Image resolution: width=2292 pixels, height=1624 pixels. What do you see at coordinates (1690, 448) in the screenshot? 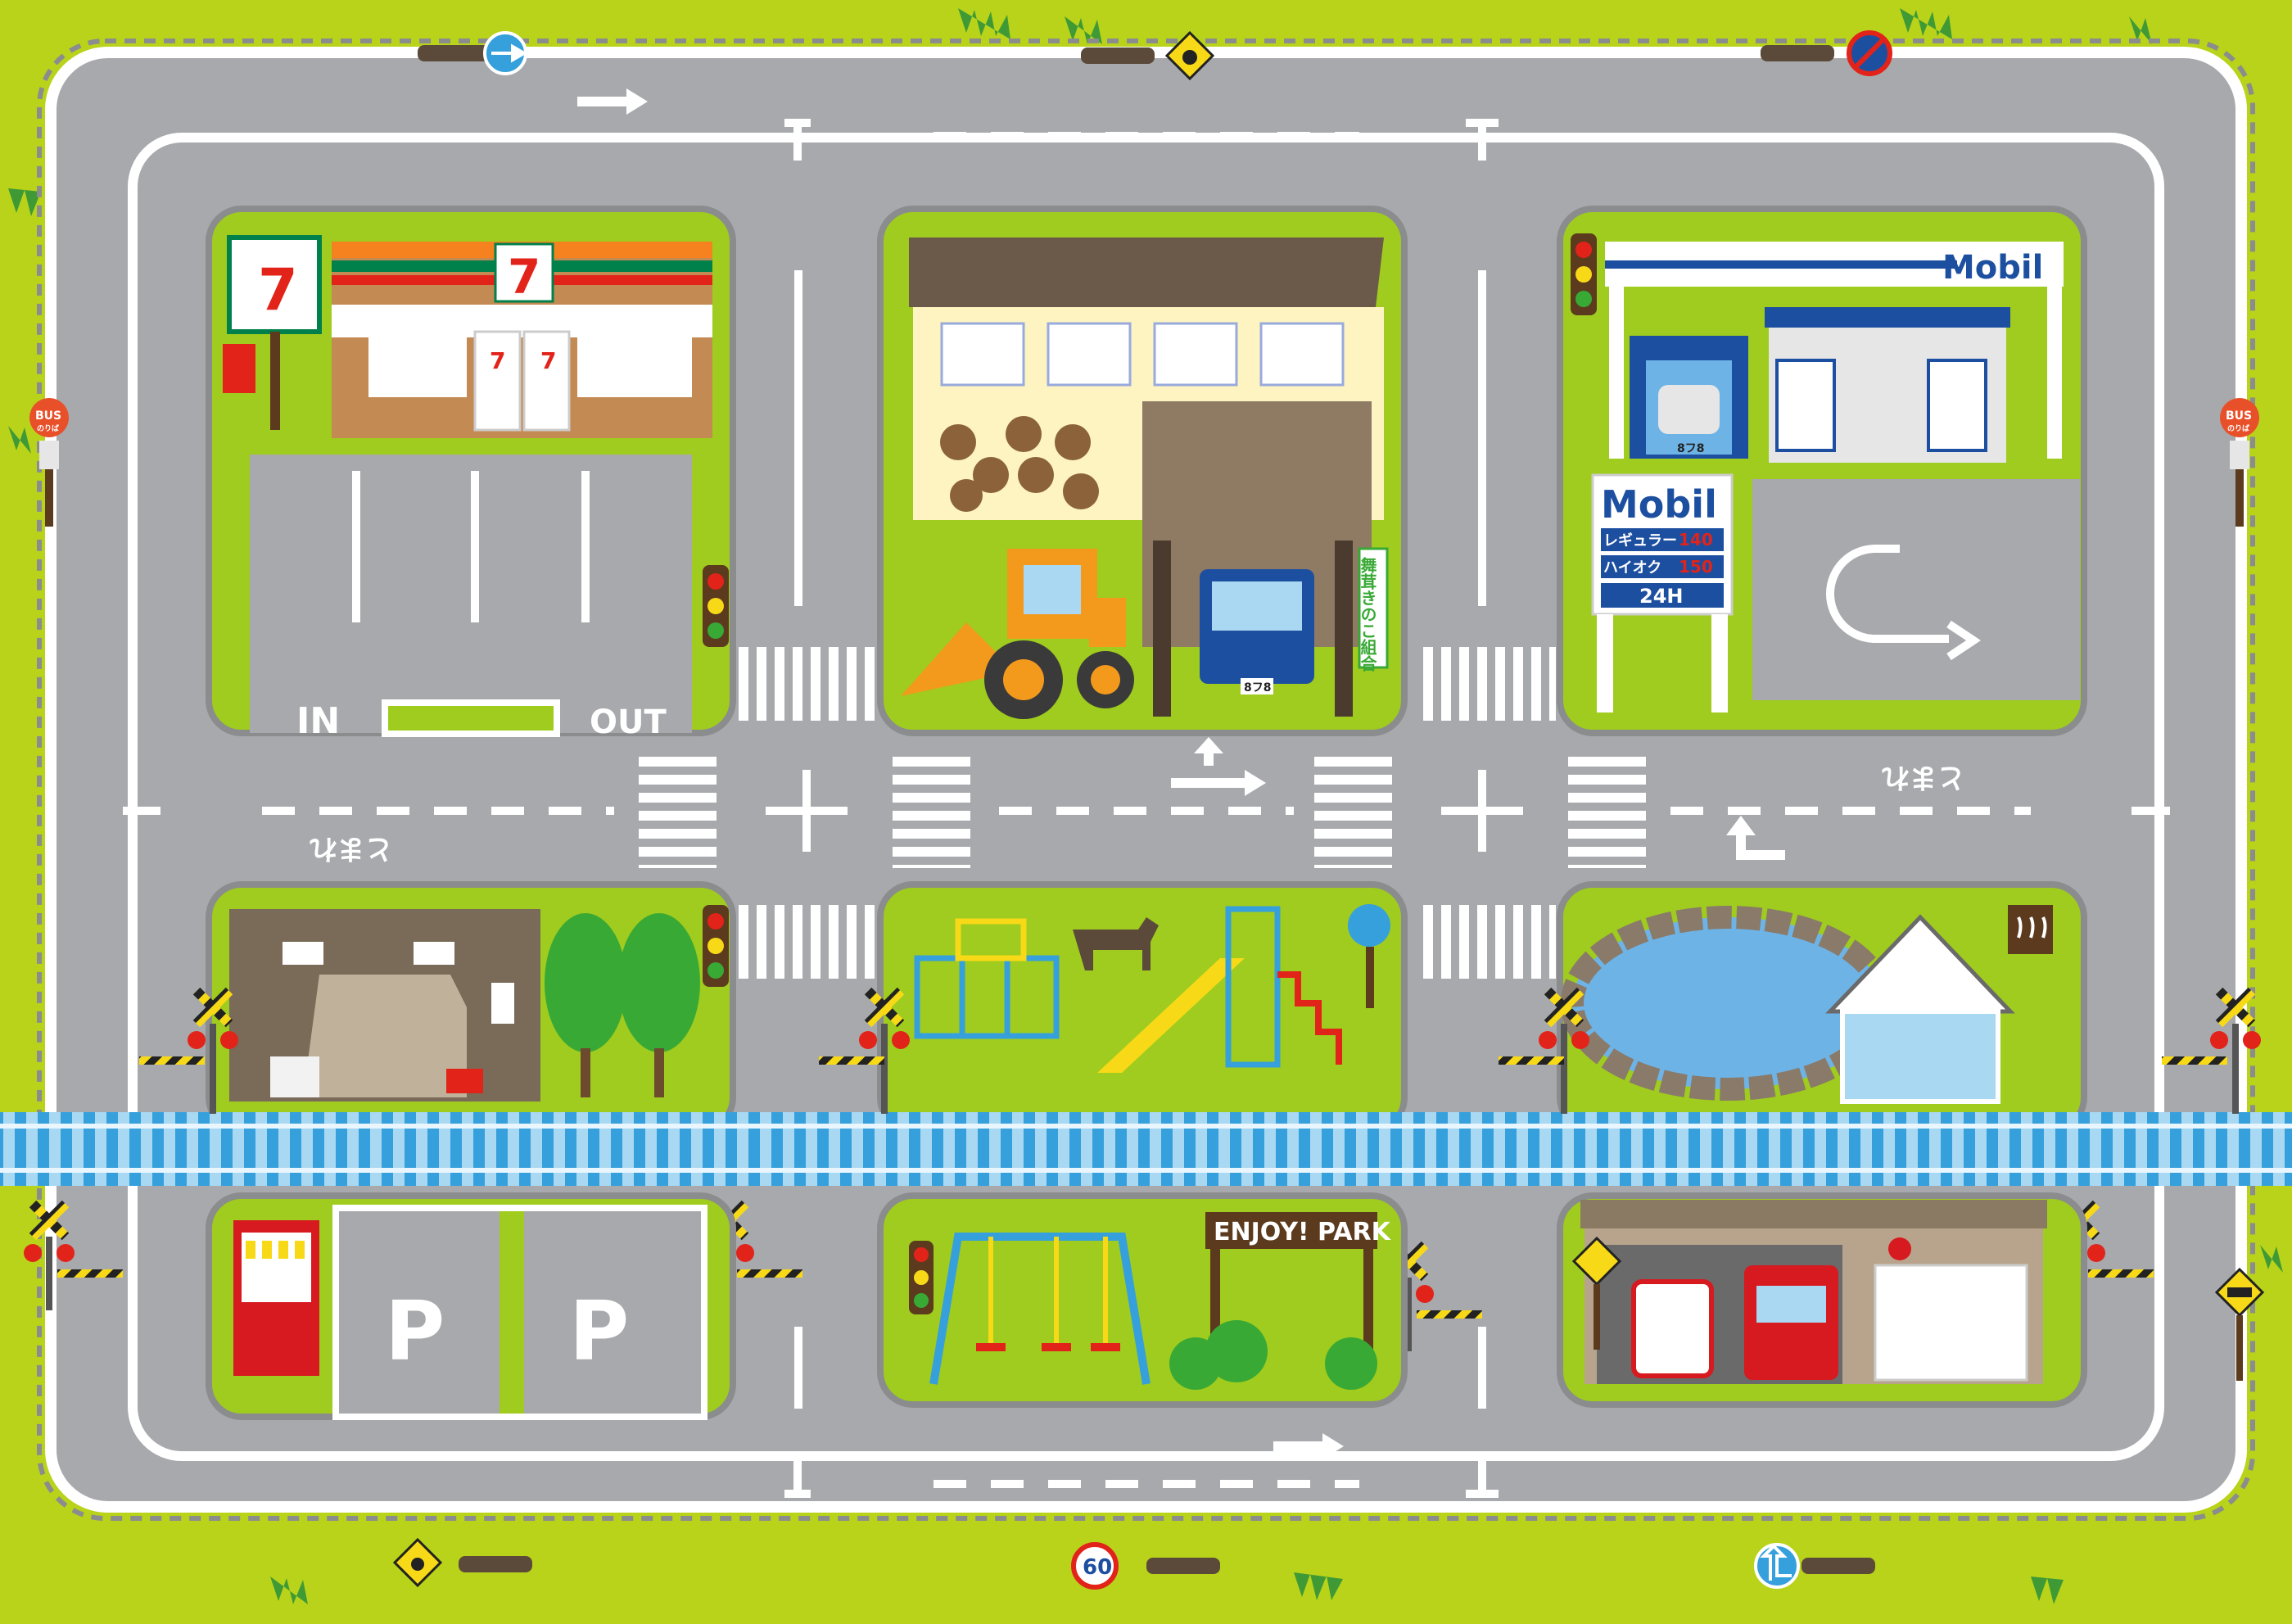
I see `car-plate: 8フ8` at bounding box center [1690, 448].